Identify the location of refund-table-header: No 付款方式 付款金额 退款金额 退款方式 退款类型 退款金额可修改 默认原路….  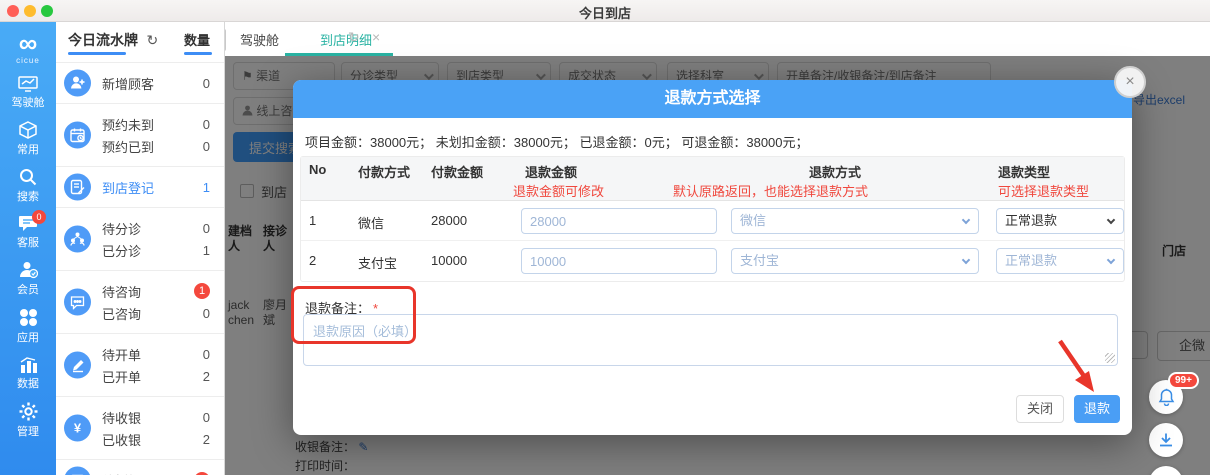
(712, 179).